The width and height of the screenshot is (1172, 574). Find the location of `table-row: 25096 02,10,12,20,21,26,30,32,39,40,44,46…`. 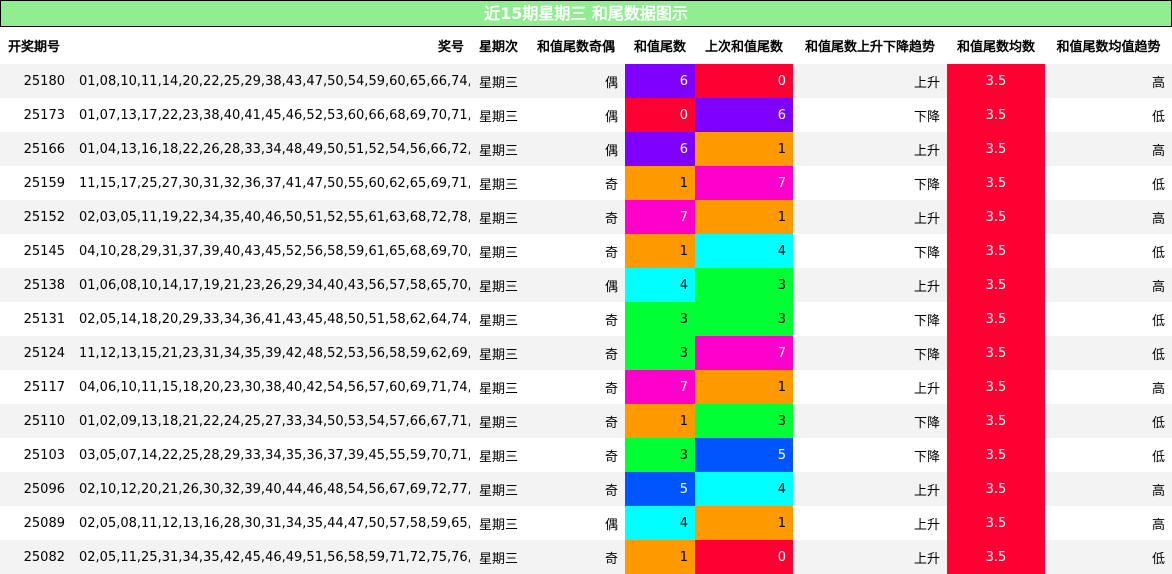

table-row: 25096 02,10,12,20,21,26,30,32,39,40,44,46… is located at coordinates (586, 489).